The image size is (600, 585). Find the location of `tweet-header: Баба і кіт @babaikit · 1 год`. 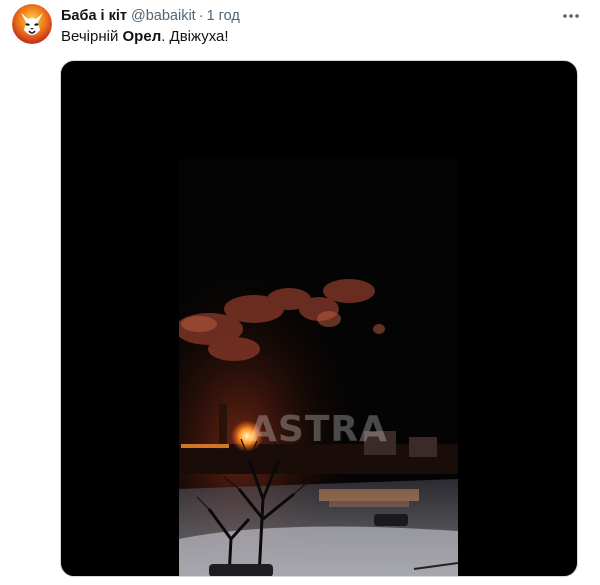

tweet-header: Баба і кіт @babaikit · 1 год is located at coordinates (322, 16).